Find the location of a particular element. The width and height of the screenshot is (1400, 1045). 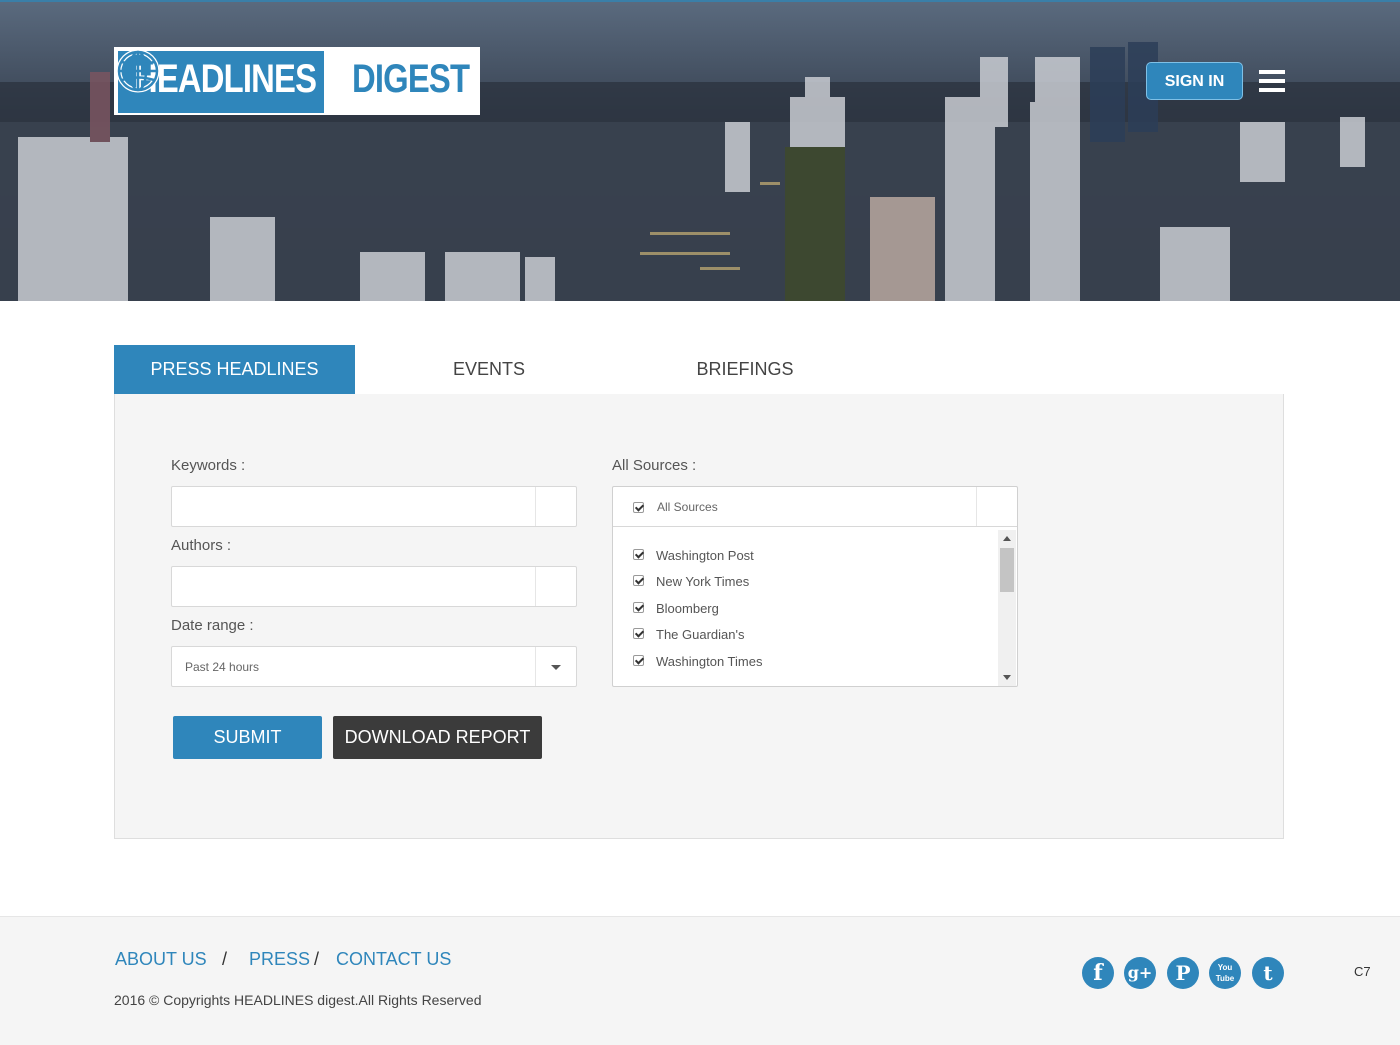

pinterest-icon: P is located at coordinates (1183, 973).